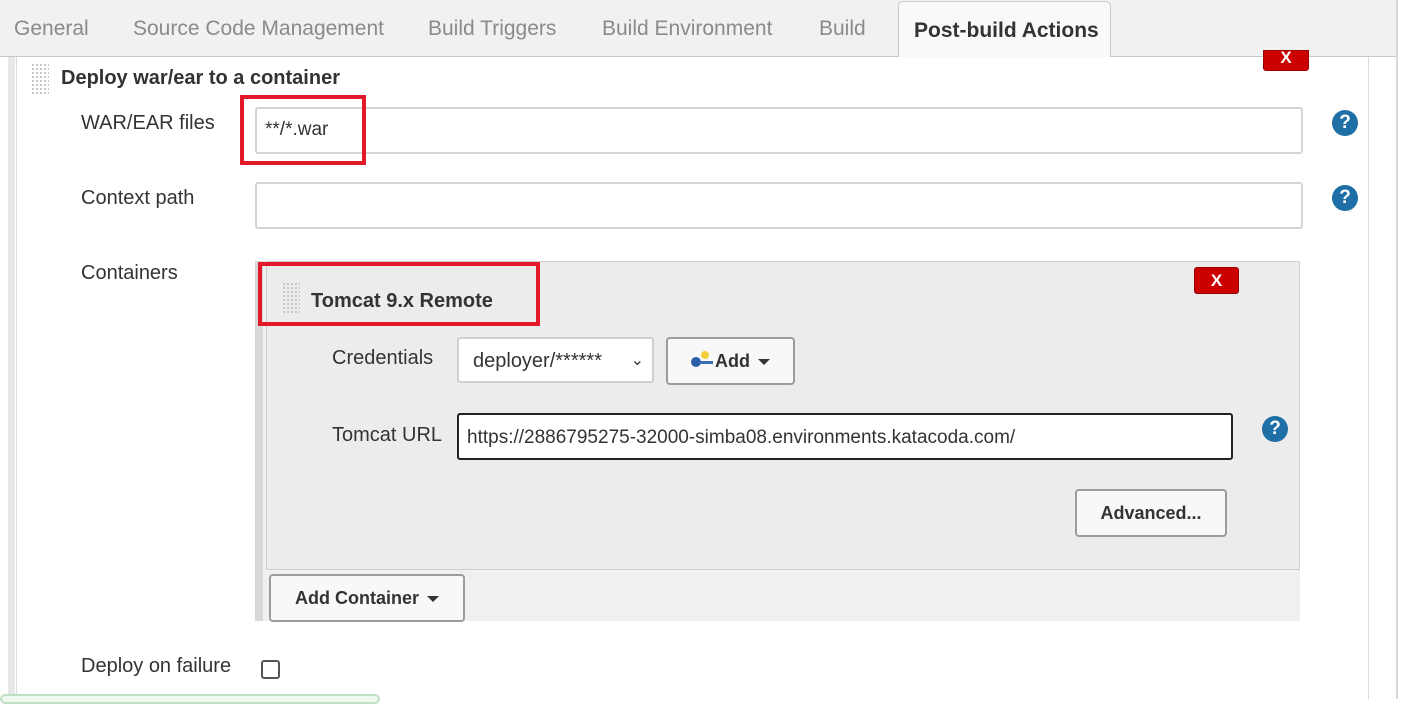  What do you see at coordinates (779, 205) in the screenshot?
I see `context-path-input` at bounding box center [779, 205].